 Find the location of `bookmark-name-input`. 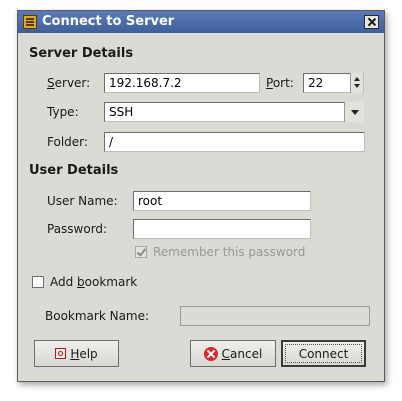

bookmark-name-input is located at coordinates (275, 316).